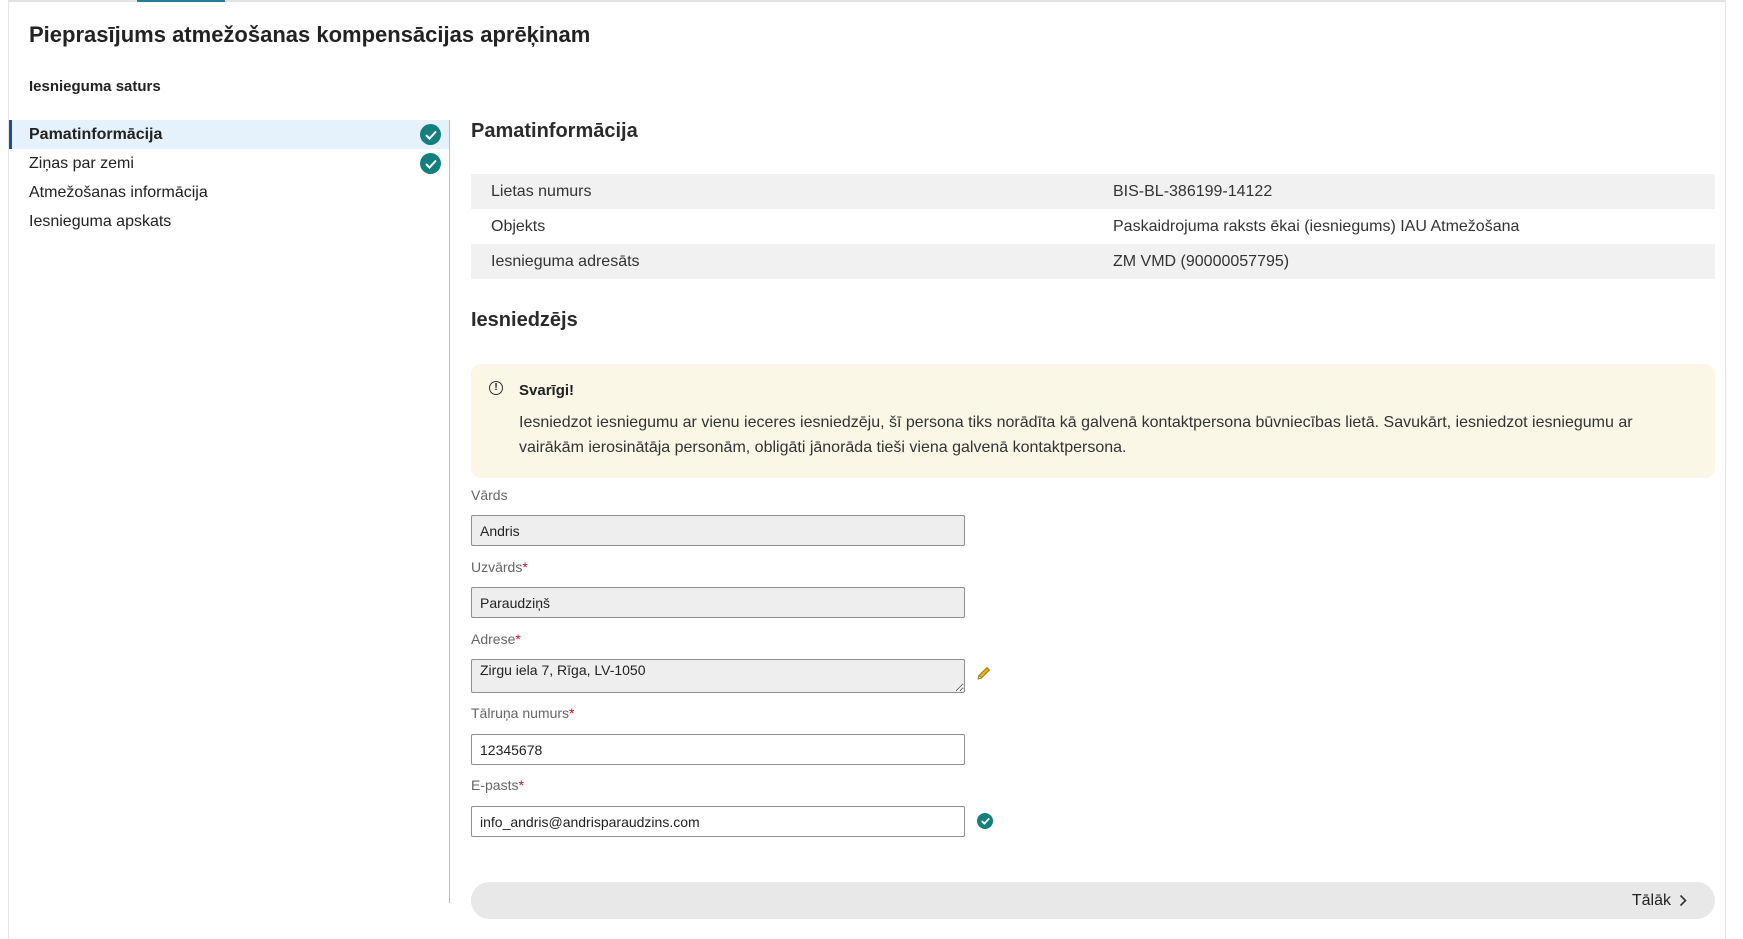  What do you see at coordinates (718, 821) in the screenshot?
I see `email-input` at bounding box center [718, 821].